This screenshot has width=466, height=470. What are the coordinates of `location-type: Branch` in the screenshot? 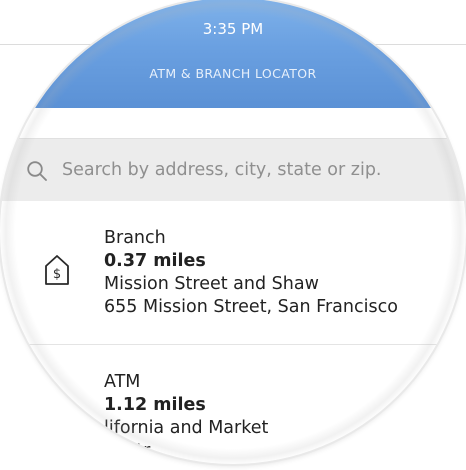 It's located at (135, 238).